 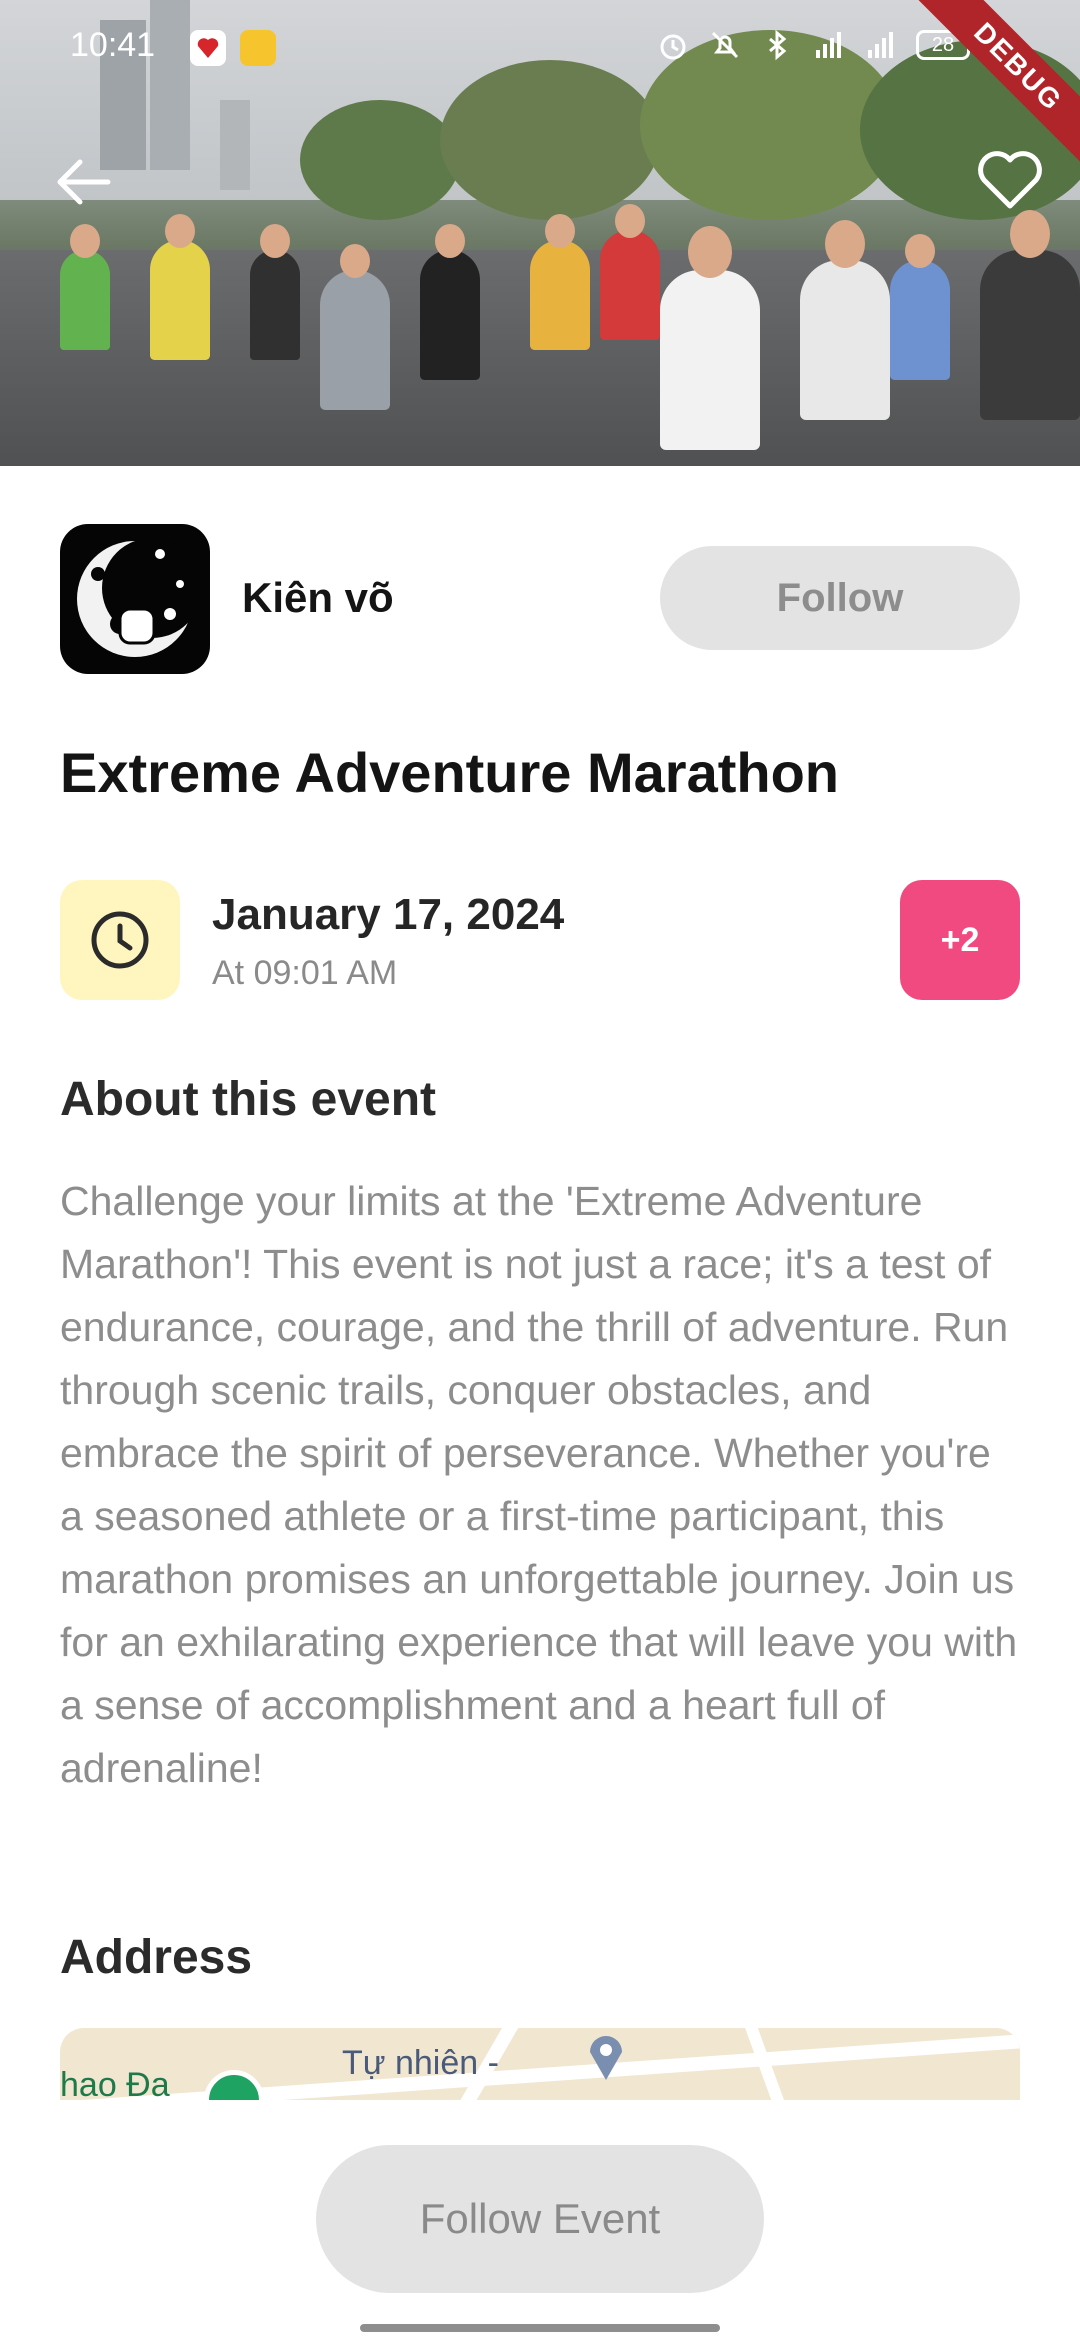 What do you see at coordinates (673, 47) in the screenshot?
I see `alarm-icon` at bounding box center [673, 47].